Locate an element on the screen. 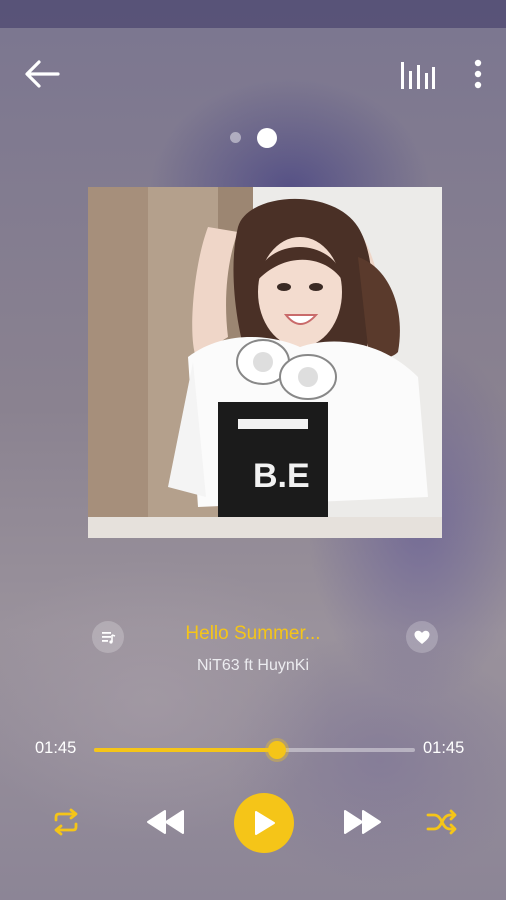 The image size is (506, 900). play-icon is located at coordinates (265, 823).